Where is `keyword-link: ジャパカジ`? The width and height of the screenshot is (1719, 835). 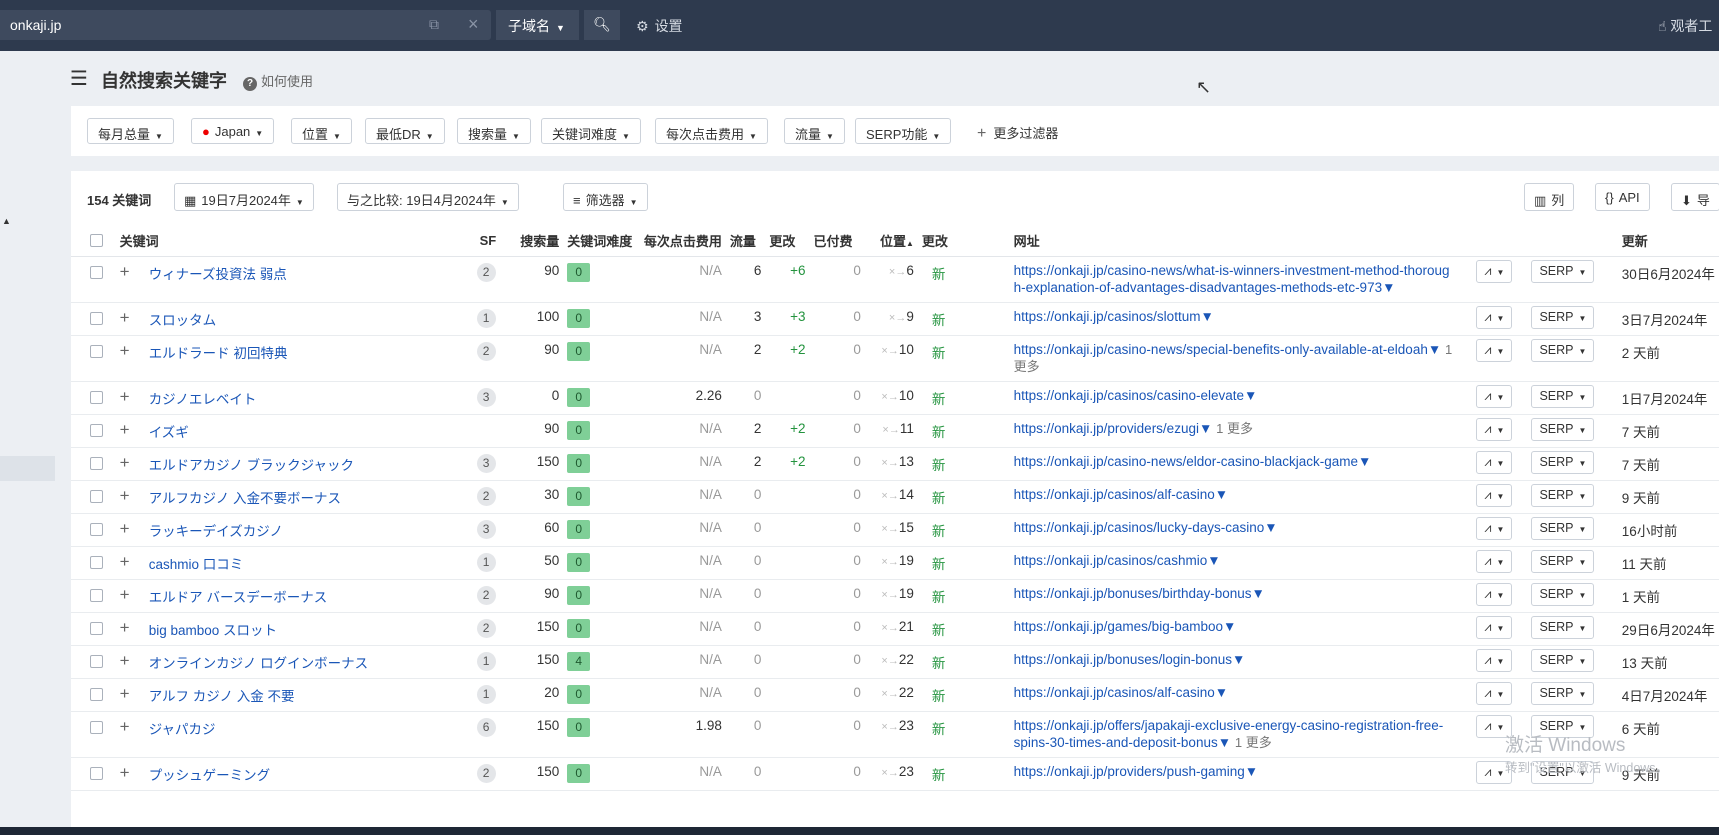 keyword-link: ジャパカジ is located at coordinates (182, 729).